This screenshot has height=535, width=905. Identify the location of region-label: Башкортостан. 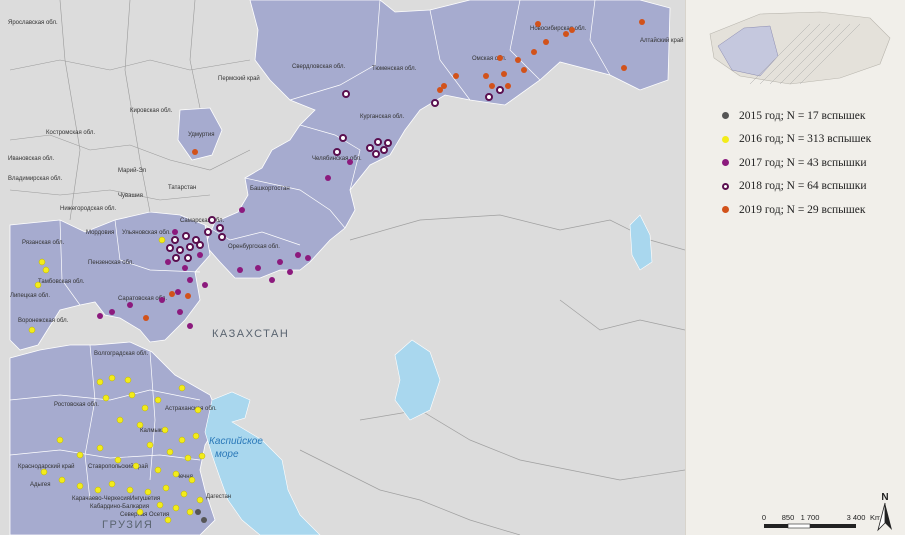
(270, 189).